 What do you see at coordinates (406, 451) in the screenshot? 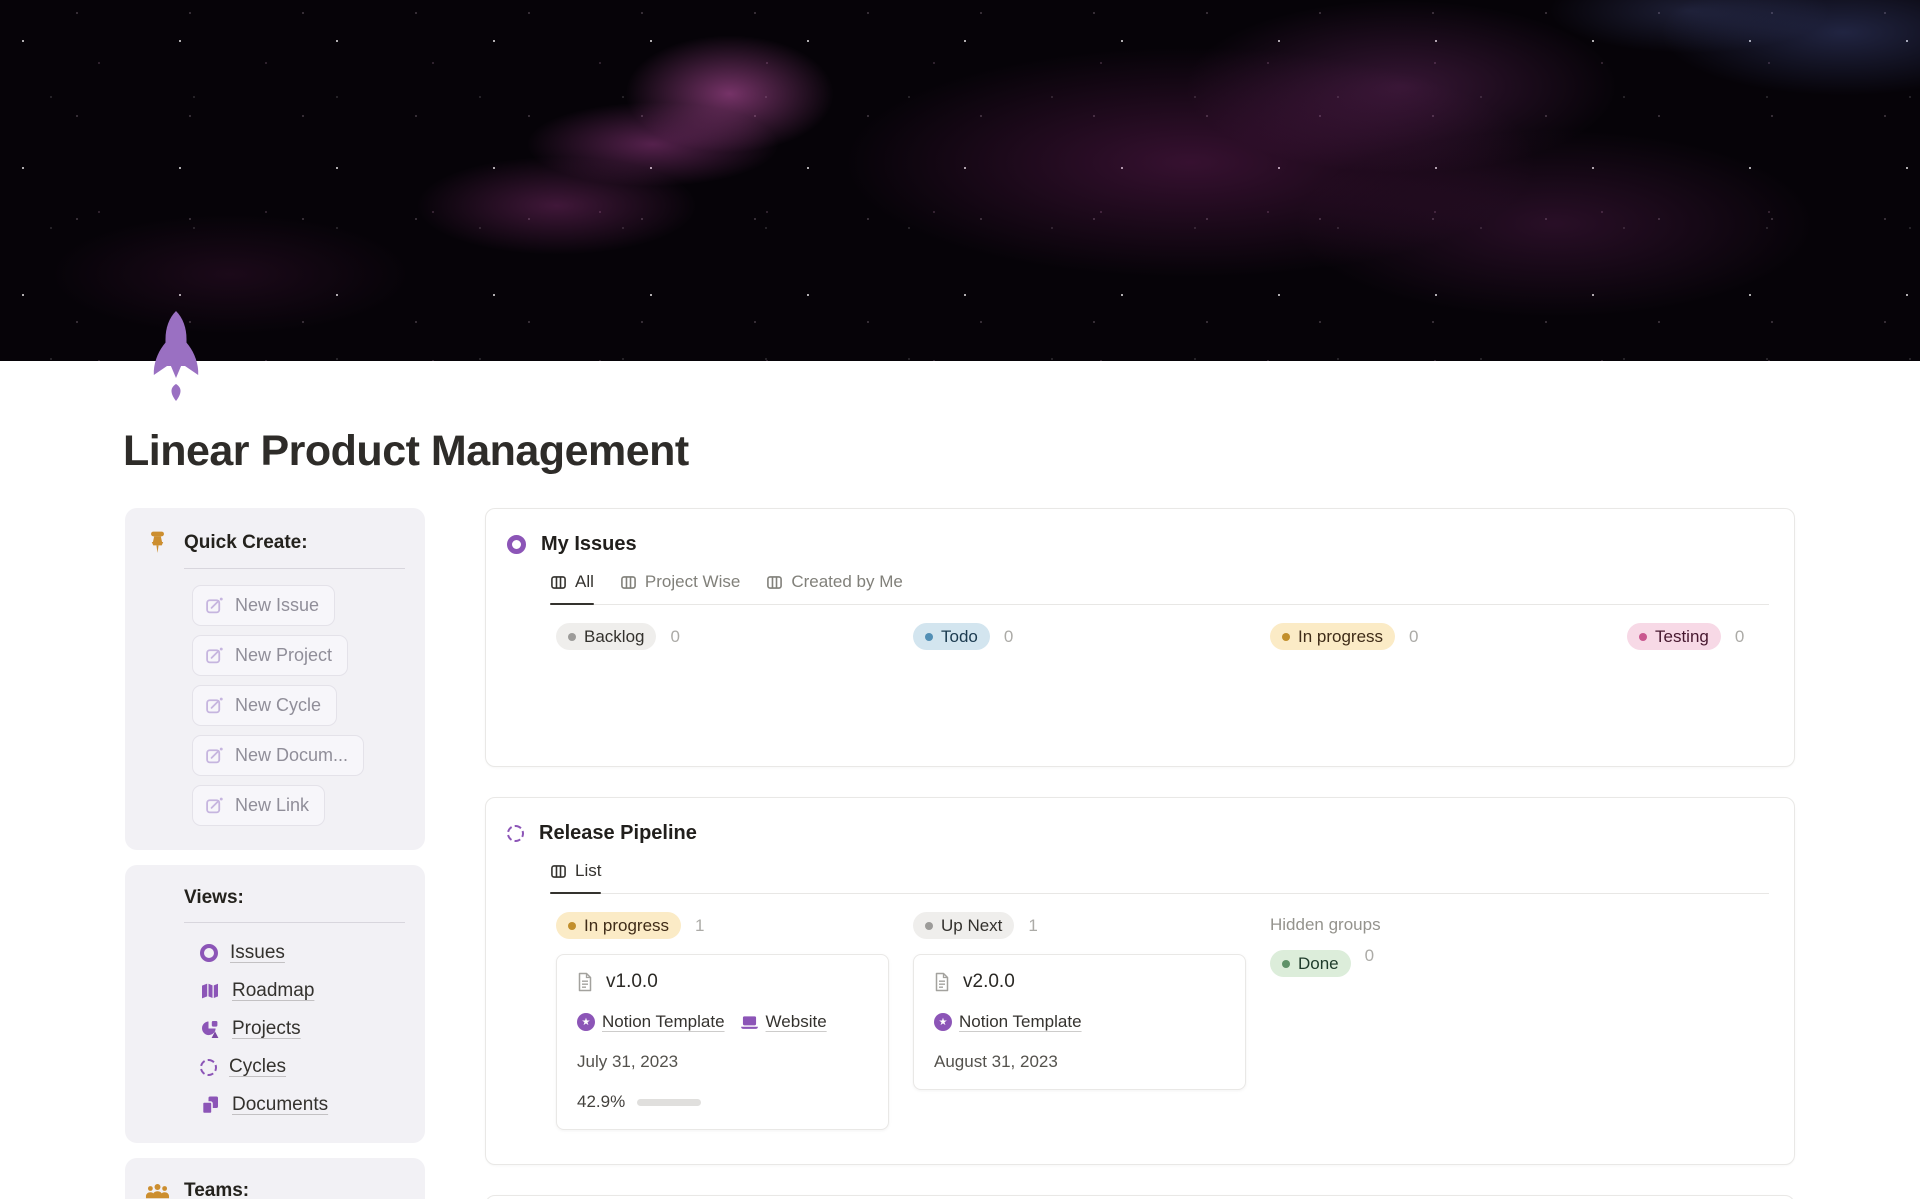
I see `page-title: Linear Product Management` at bounding box center [406, 451].